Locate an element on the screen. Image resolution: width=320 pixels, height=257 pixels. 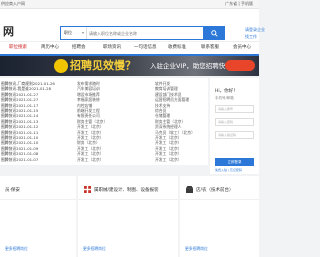
nav-item-news: 职场资讯 is located at coordinates (112, 48).